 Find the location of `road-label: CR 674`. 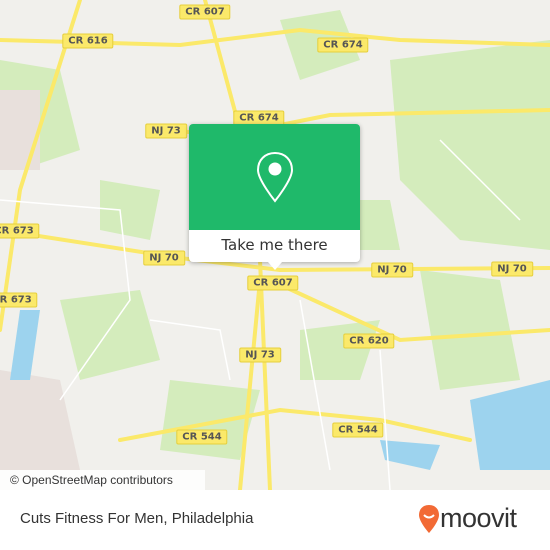

road-label: CR 674 is located at coordinates (343, 45).